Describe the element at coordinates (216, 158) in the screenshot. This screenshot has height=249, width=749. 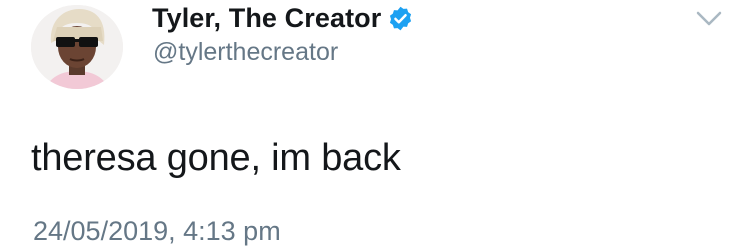
I see `tweet-text: theresa gone, im back` at that location.